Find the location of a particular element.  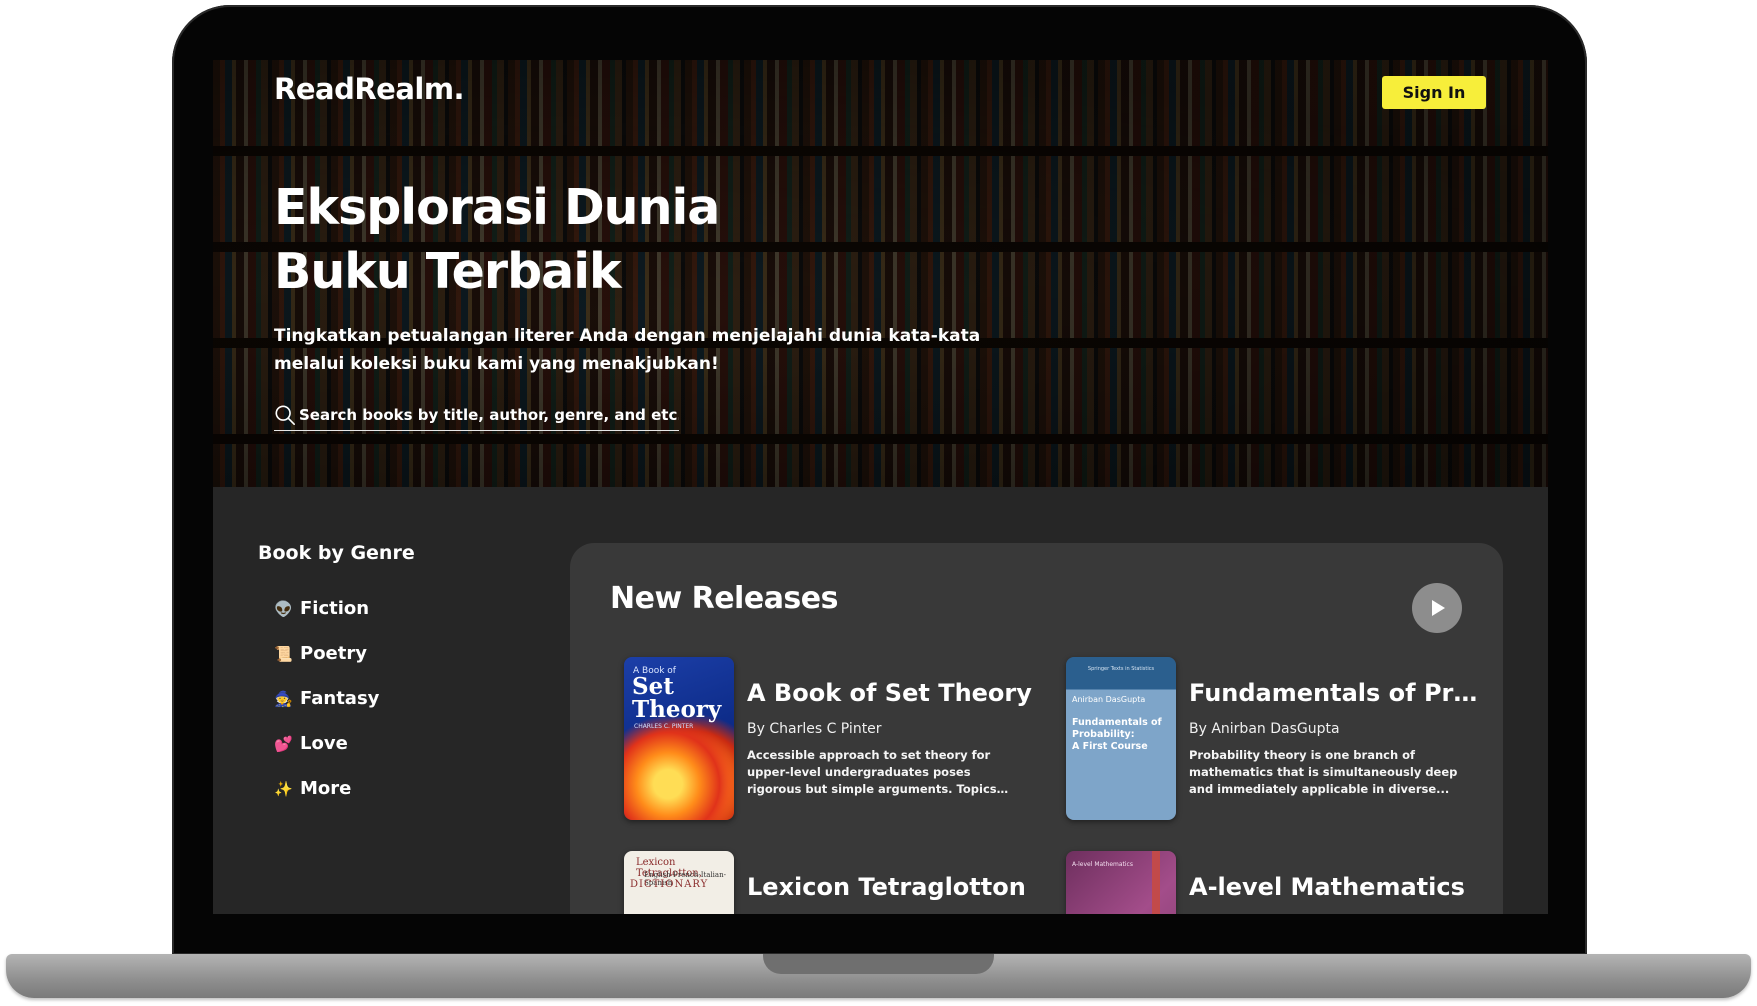

cover-text: Set Theory is located at coordinates (676, 698).